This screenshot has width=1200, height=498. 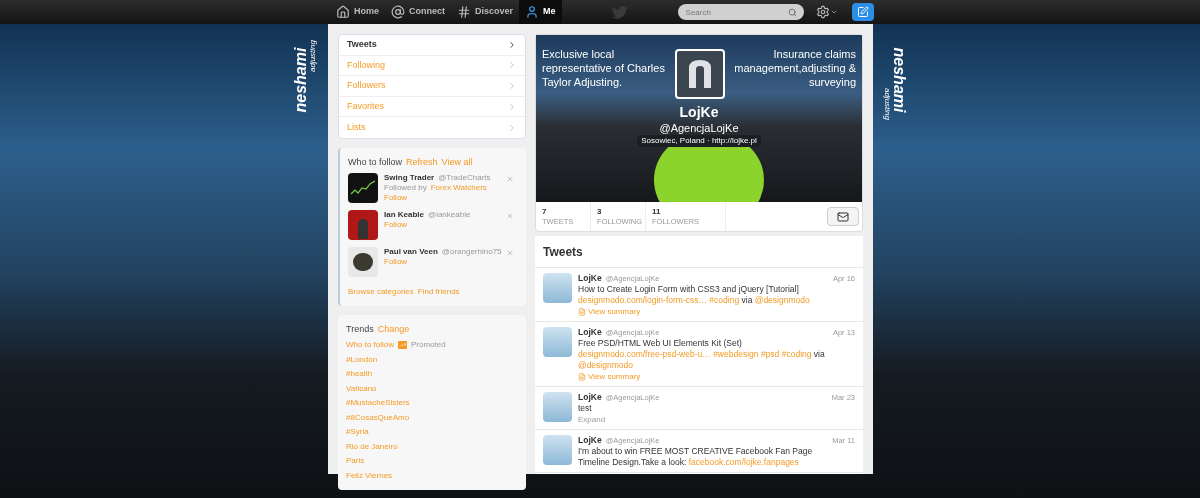 What do you see at coordinates (432, 475) in the screenshot?
I see `trend-link: Feliz Viernes` at bounding box center [432, 475].